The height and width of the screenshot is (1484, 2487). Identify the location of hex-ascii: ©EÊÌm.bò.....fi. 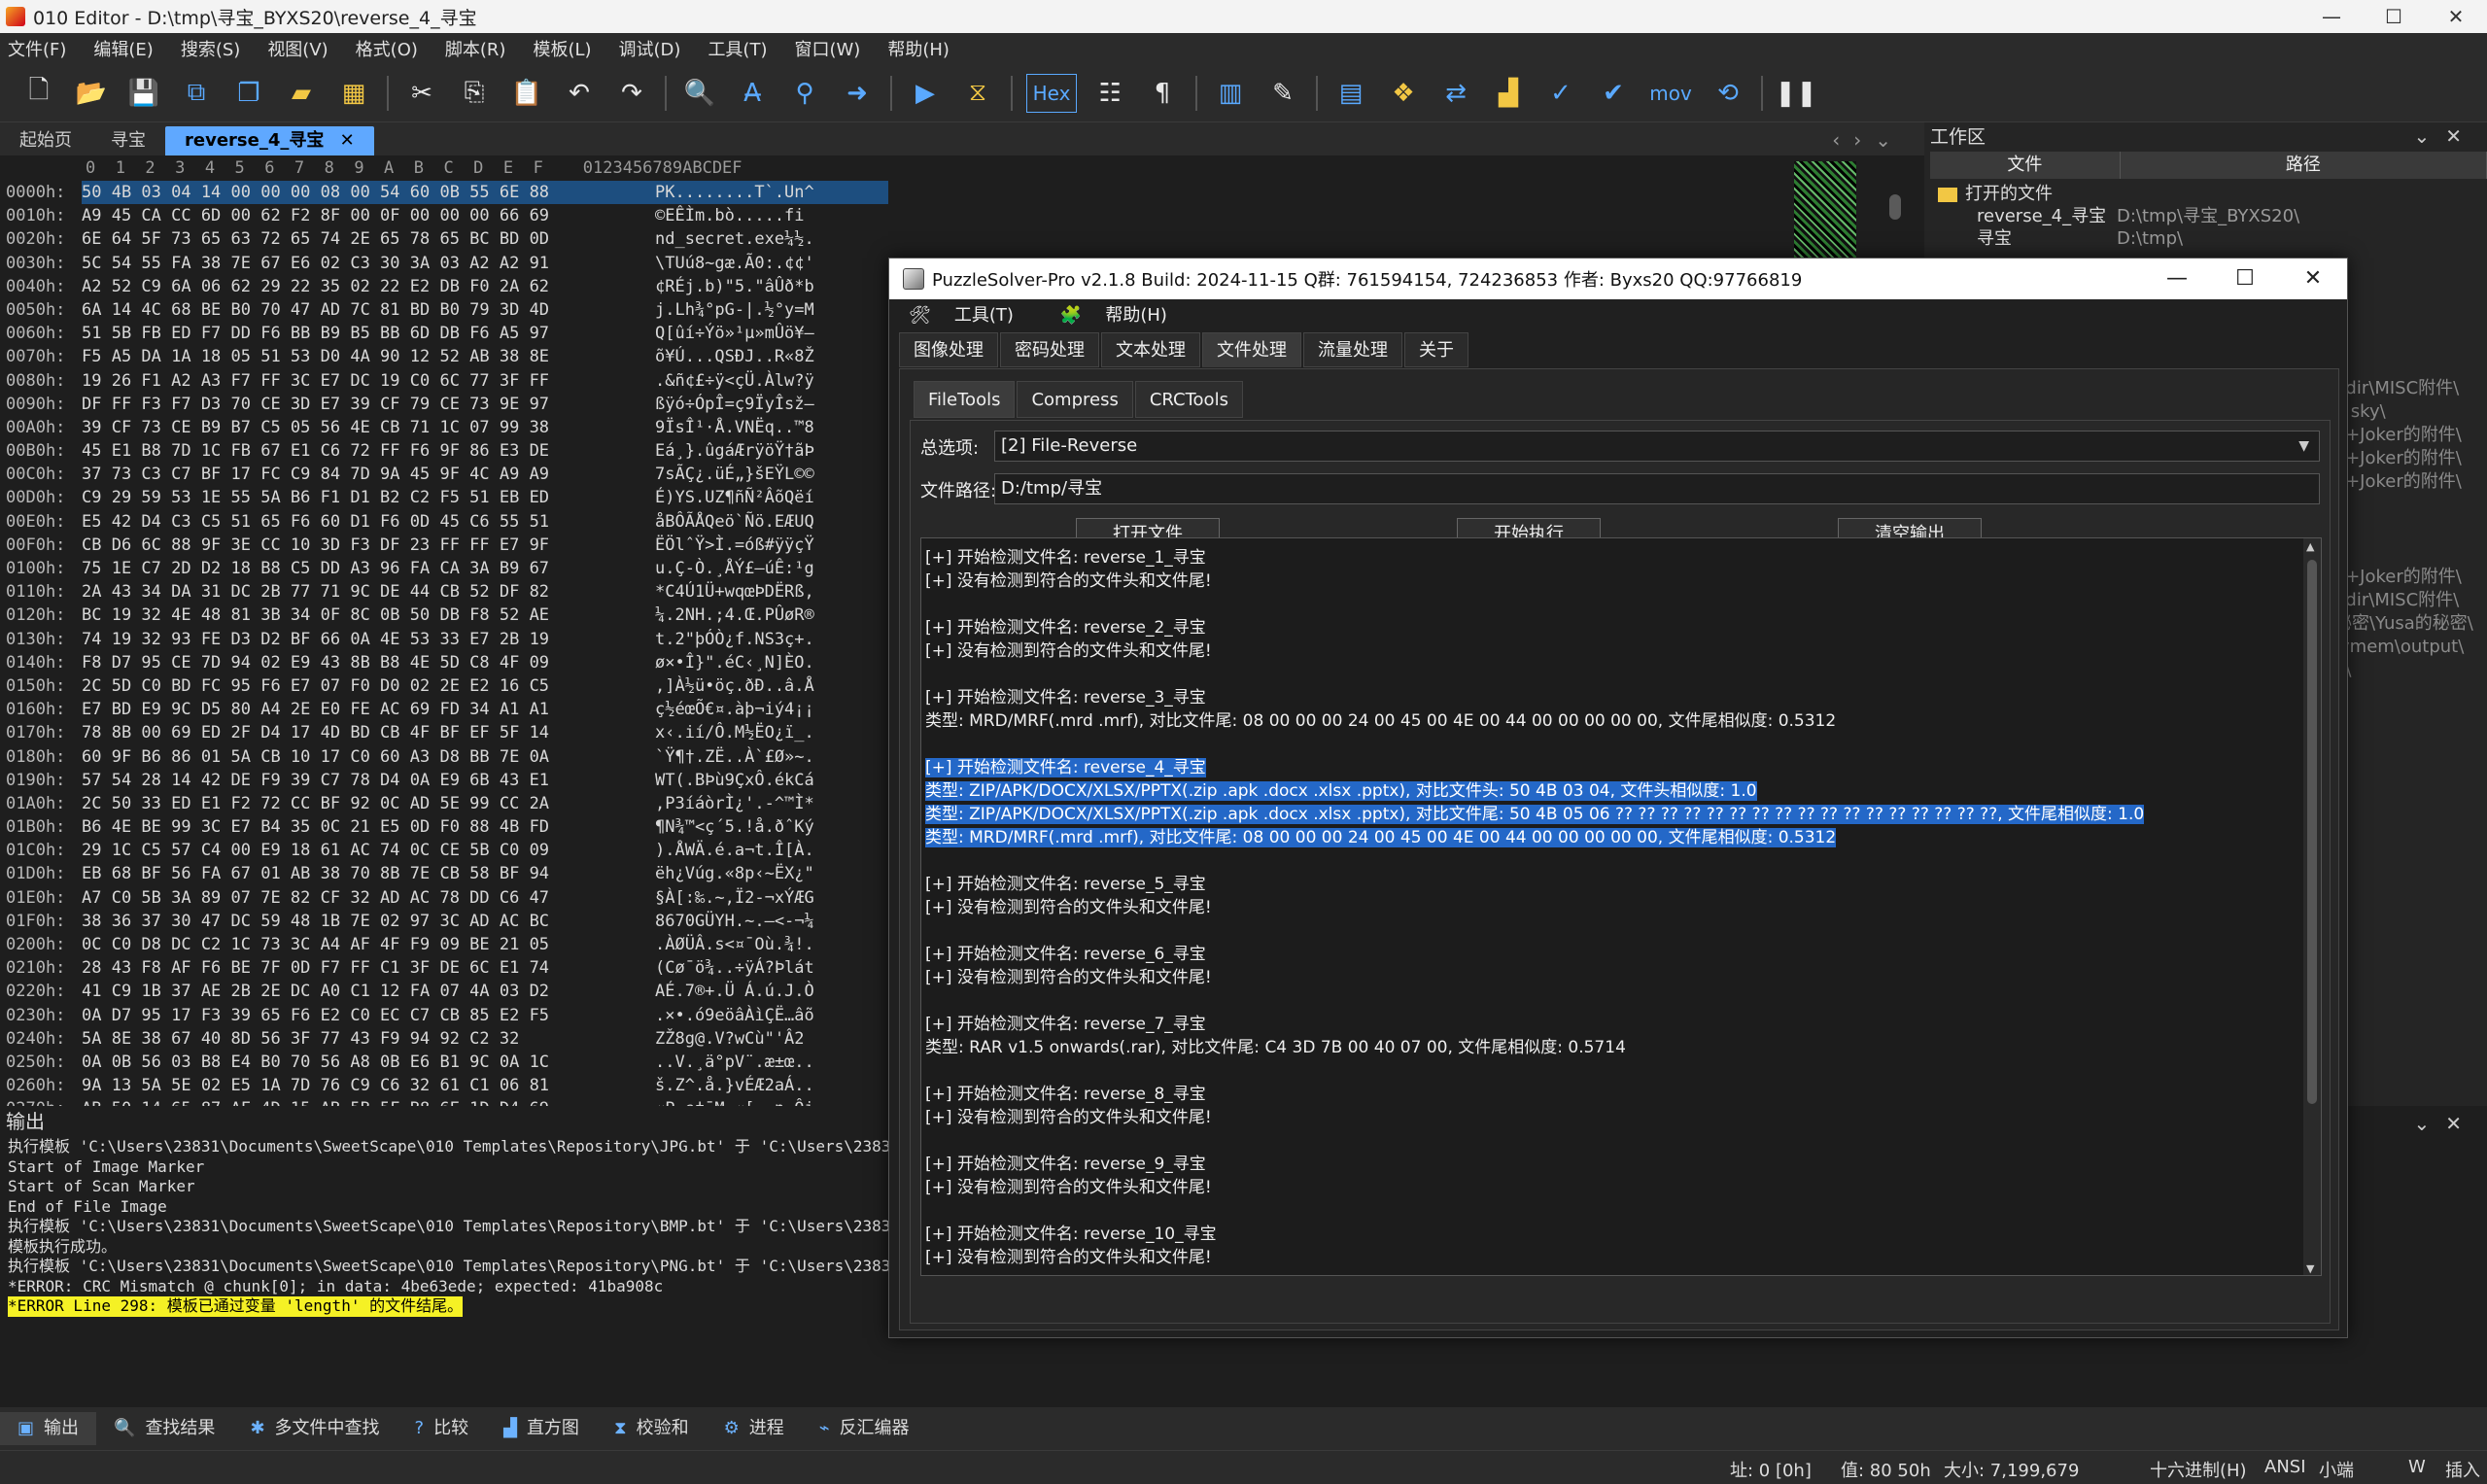
(771, 215).